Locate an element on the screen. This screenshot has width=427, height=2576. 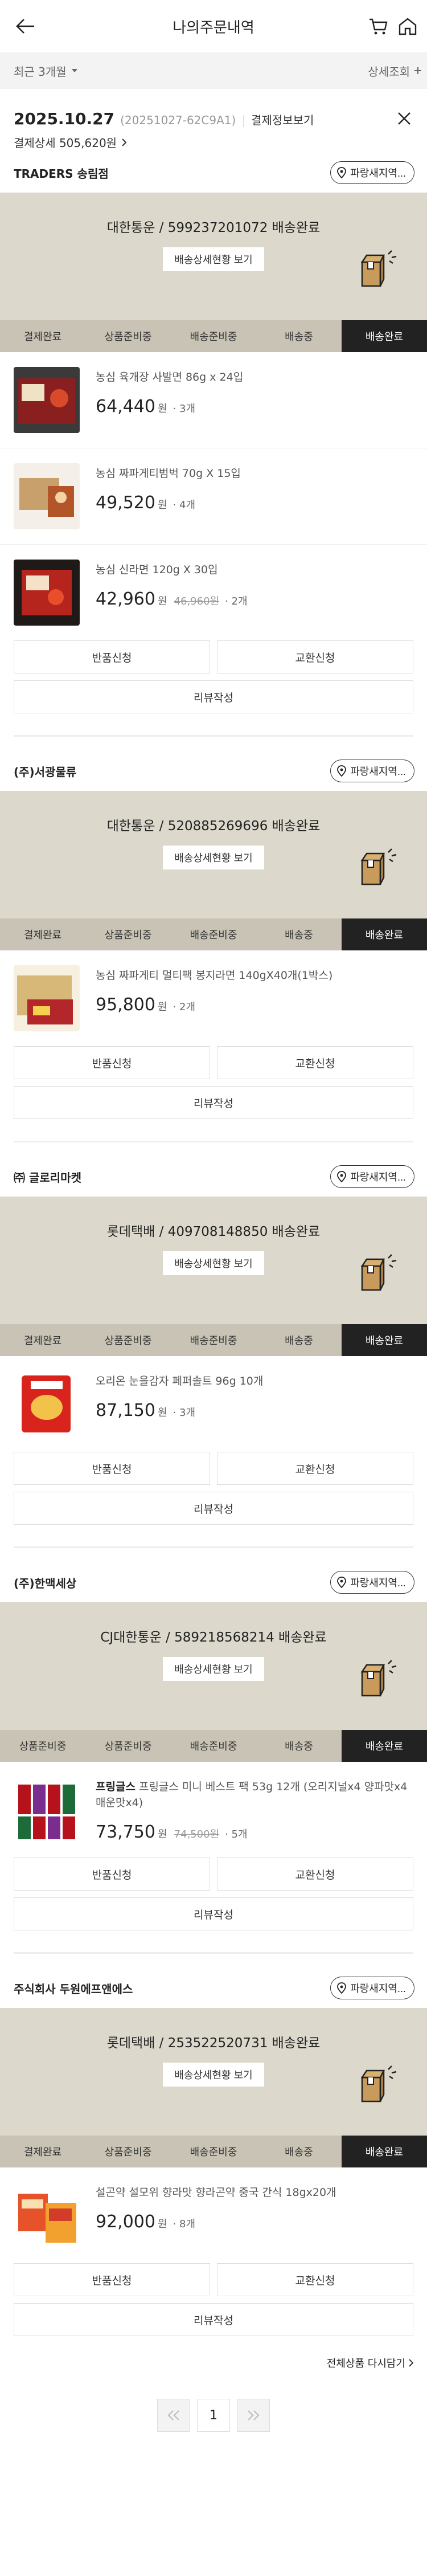
plus-icon is located at coordinates (417, 71).